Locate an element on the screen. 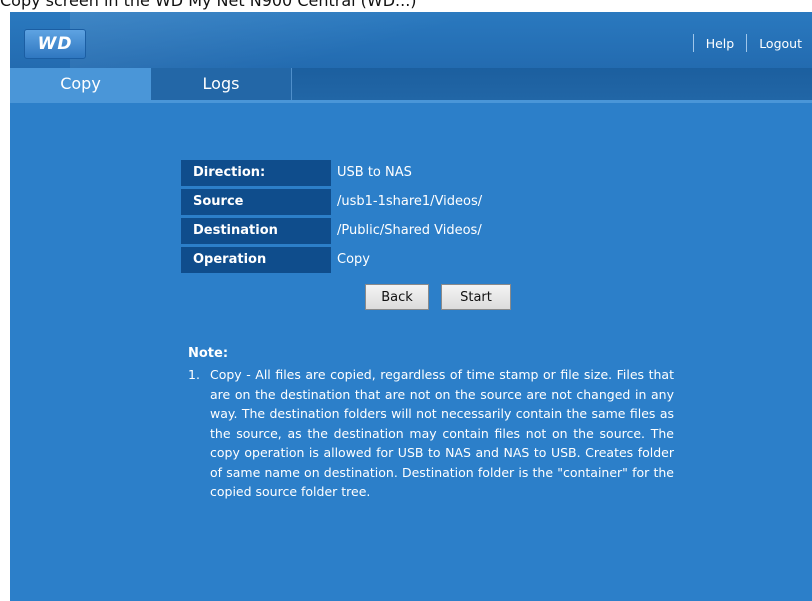  logout-link: Logout is located at coordinates (780, 43).